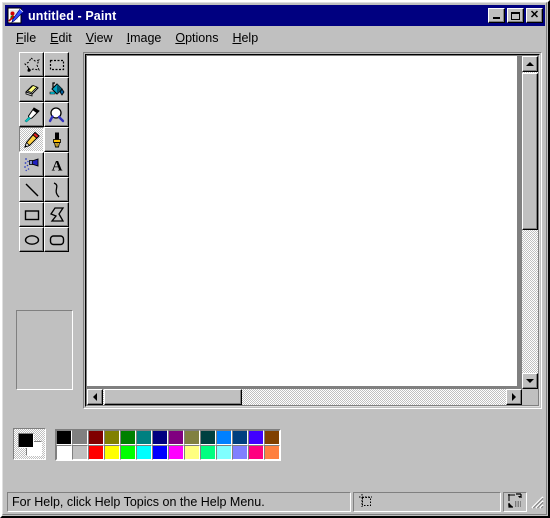  What do you see at coordinates (61, 38) in the screenshot?
I see `menu-item-edit: Edit` at bounding box center [61, 38].